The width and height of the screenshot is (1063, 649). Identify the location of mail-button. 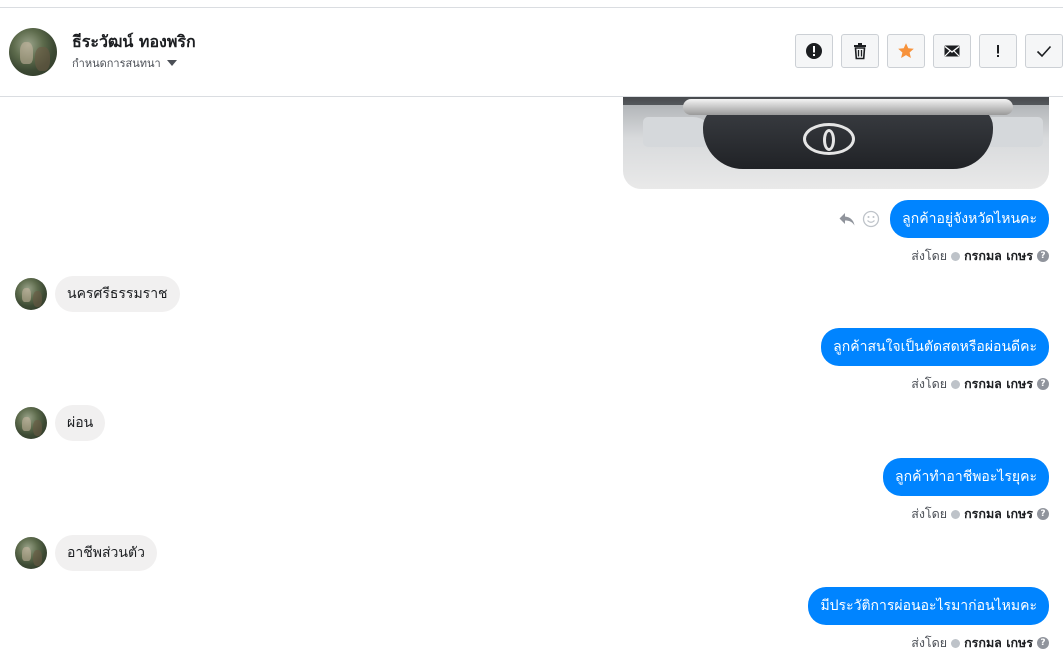
(952, 51).